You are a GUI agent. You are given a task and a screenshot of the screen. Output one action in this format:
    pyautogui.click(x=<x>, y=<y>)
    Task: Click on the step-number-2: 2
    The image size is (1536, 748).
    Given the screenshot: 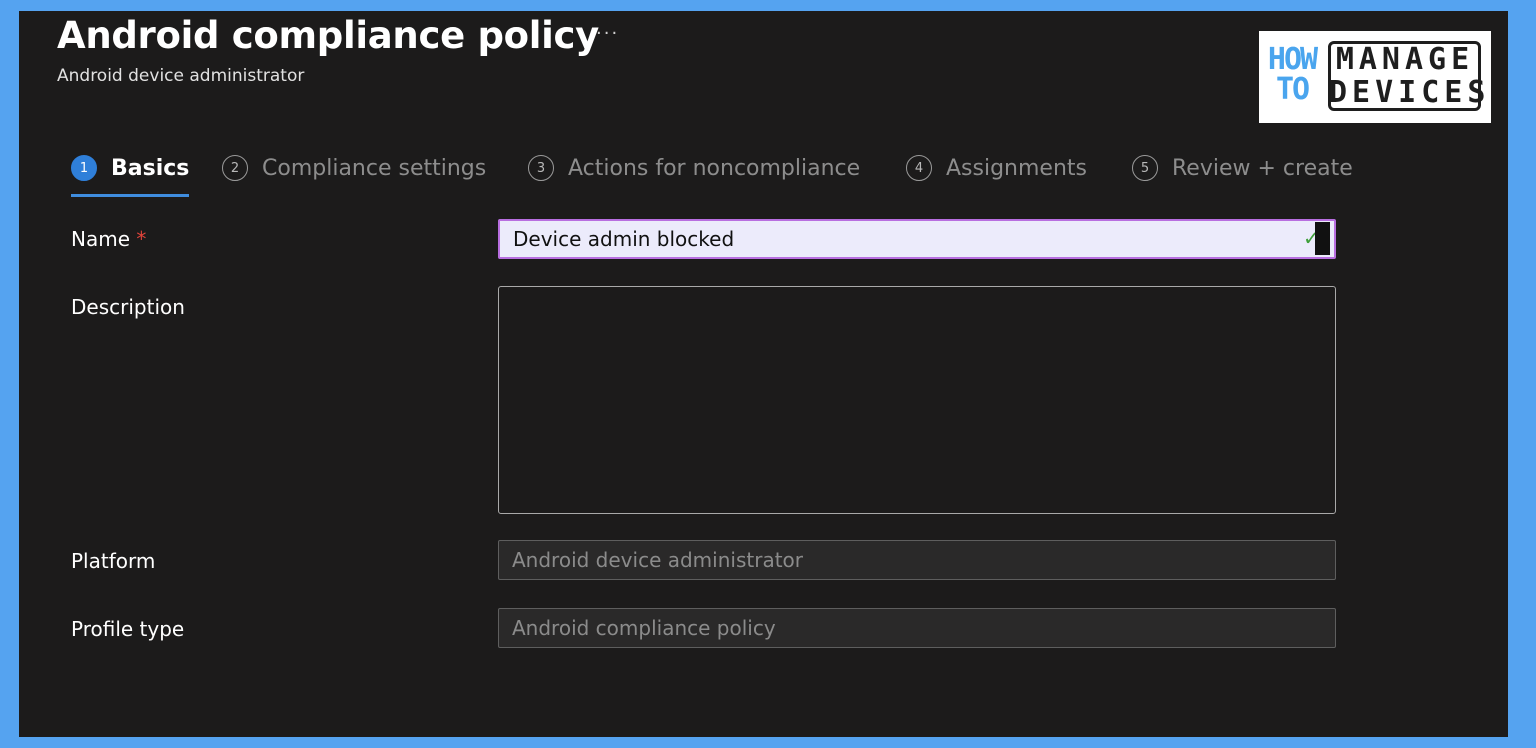 What is the action you would take?
    pyautogui.click(x=235, y=168)
    